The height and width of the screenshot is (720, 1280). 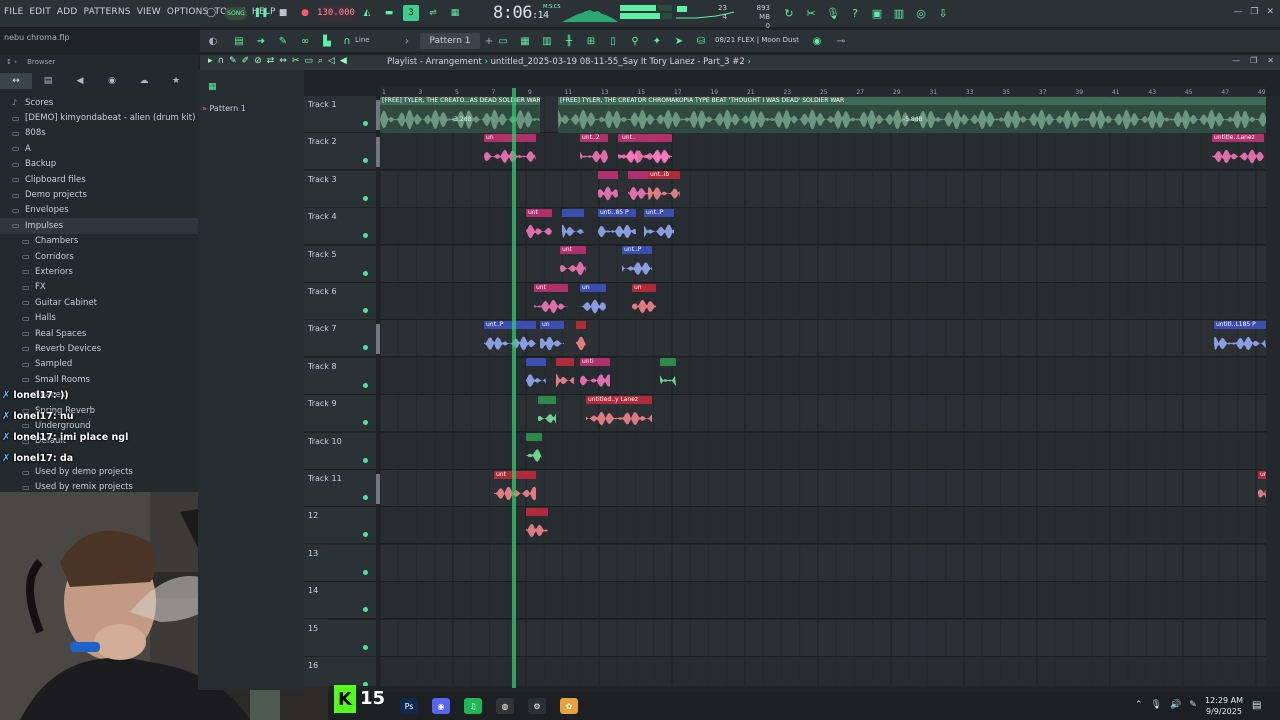 I want to click on browser-item: ▭ Real Spaces, so click(x=99, y=333).